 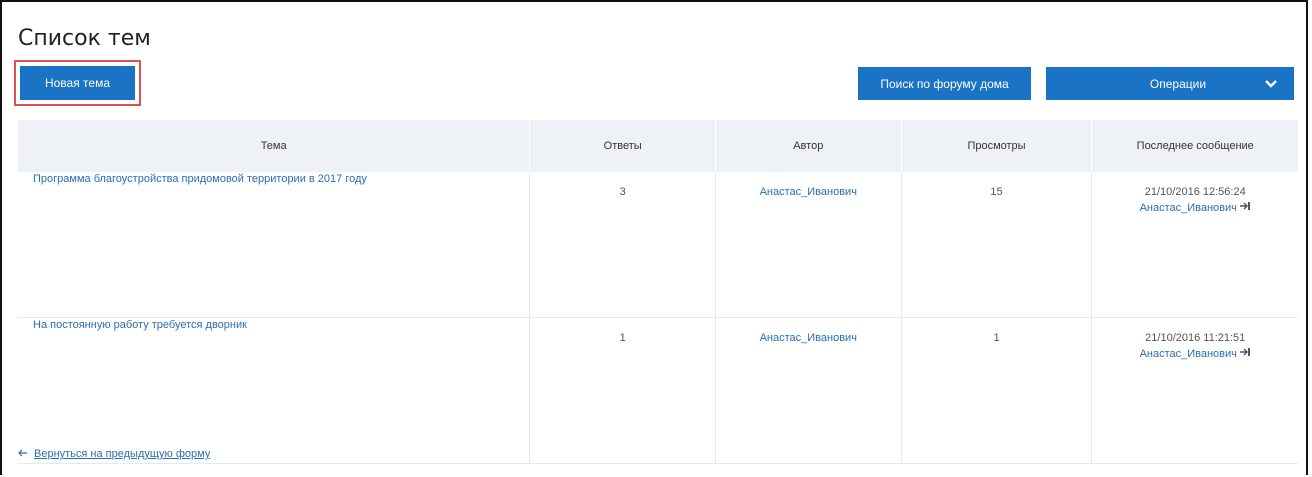 What do you see at coordinates (1271, 84) in the screenshot?
I see `chevron-down-icon` at bounding box center [1271, 84].